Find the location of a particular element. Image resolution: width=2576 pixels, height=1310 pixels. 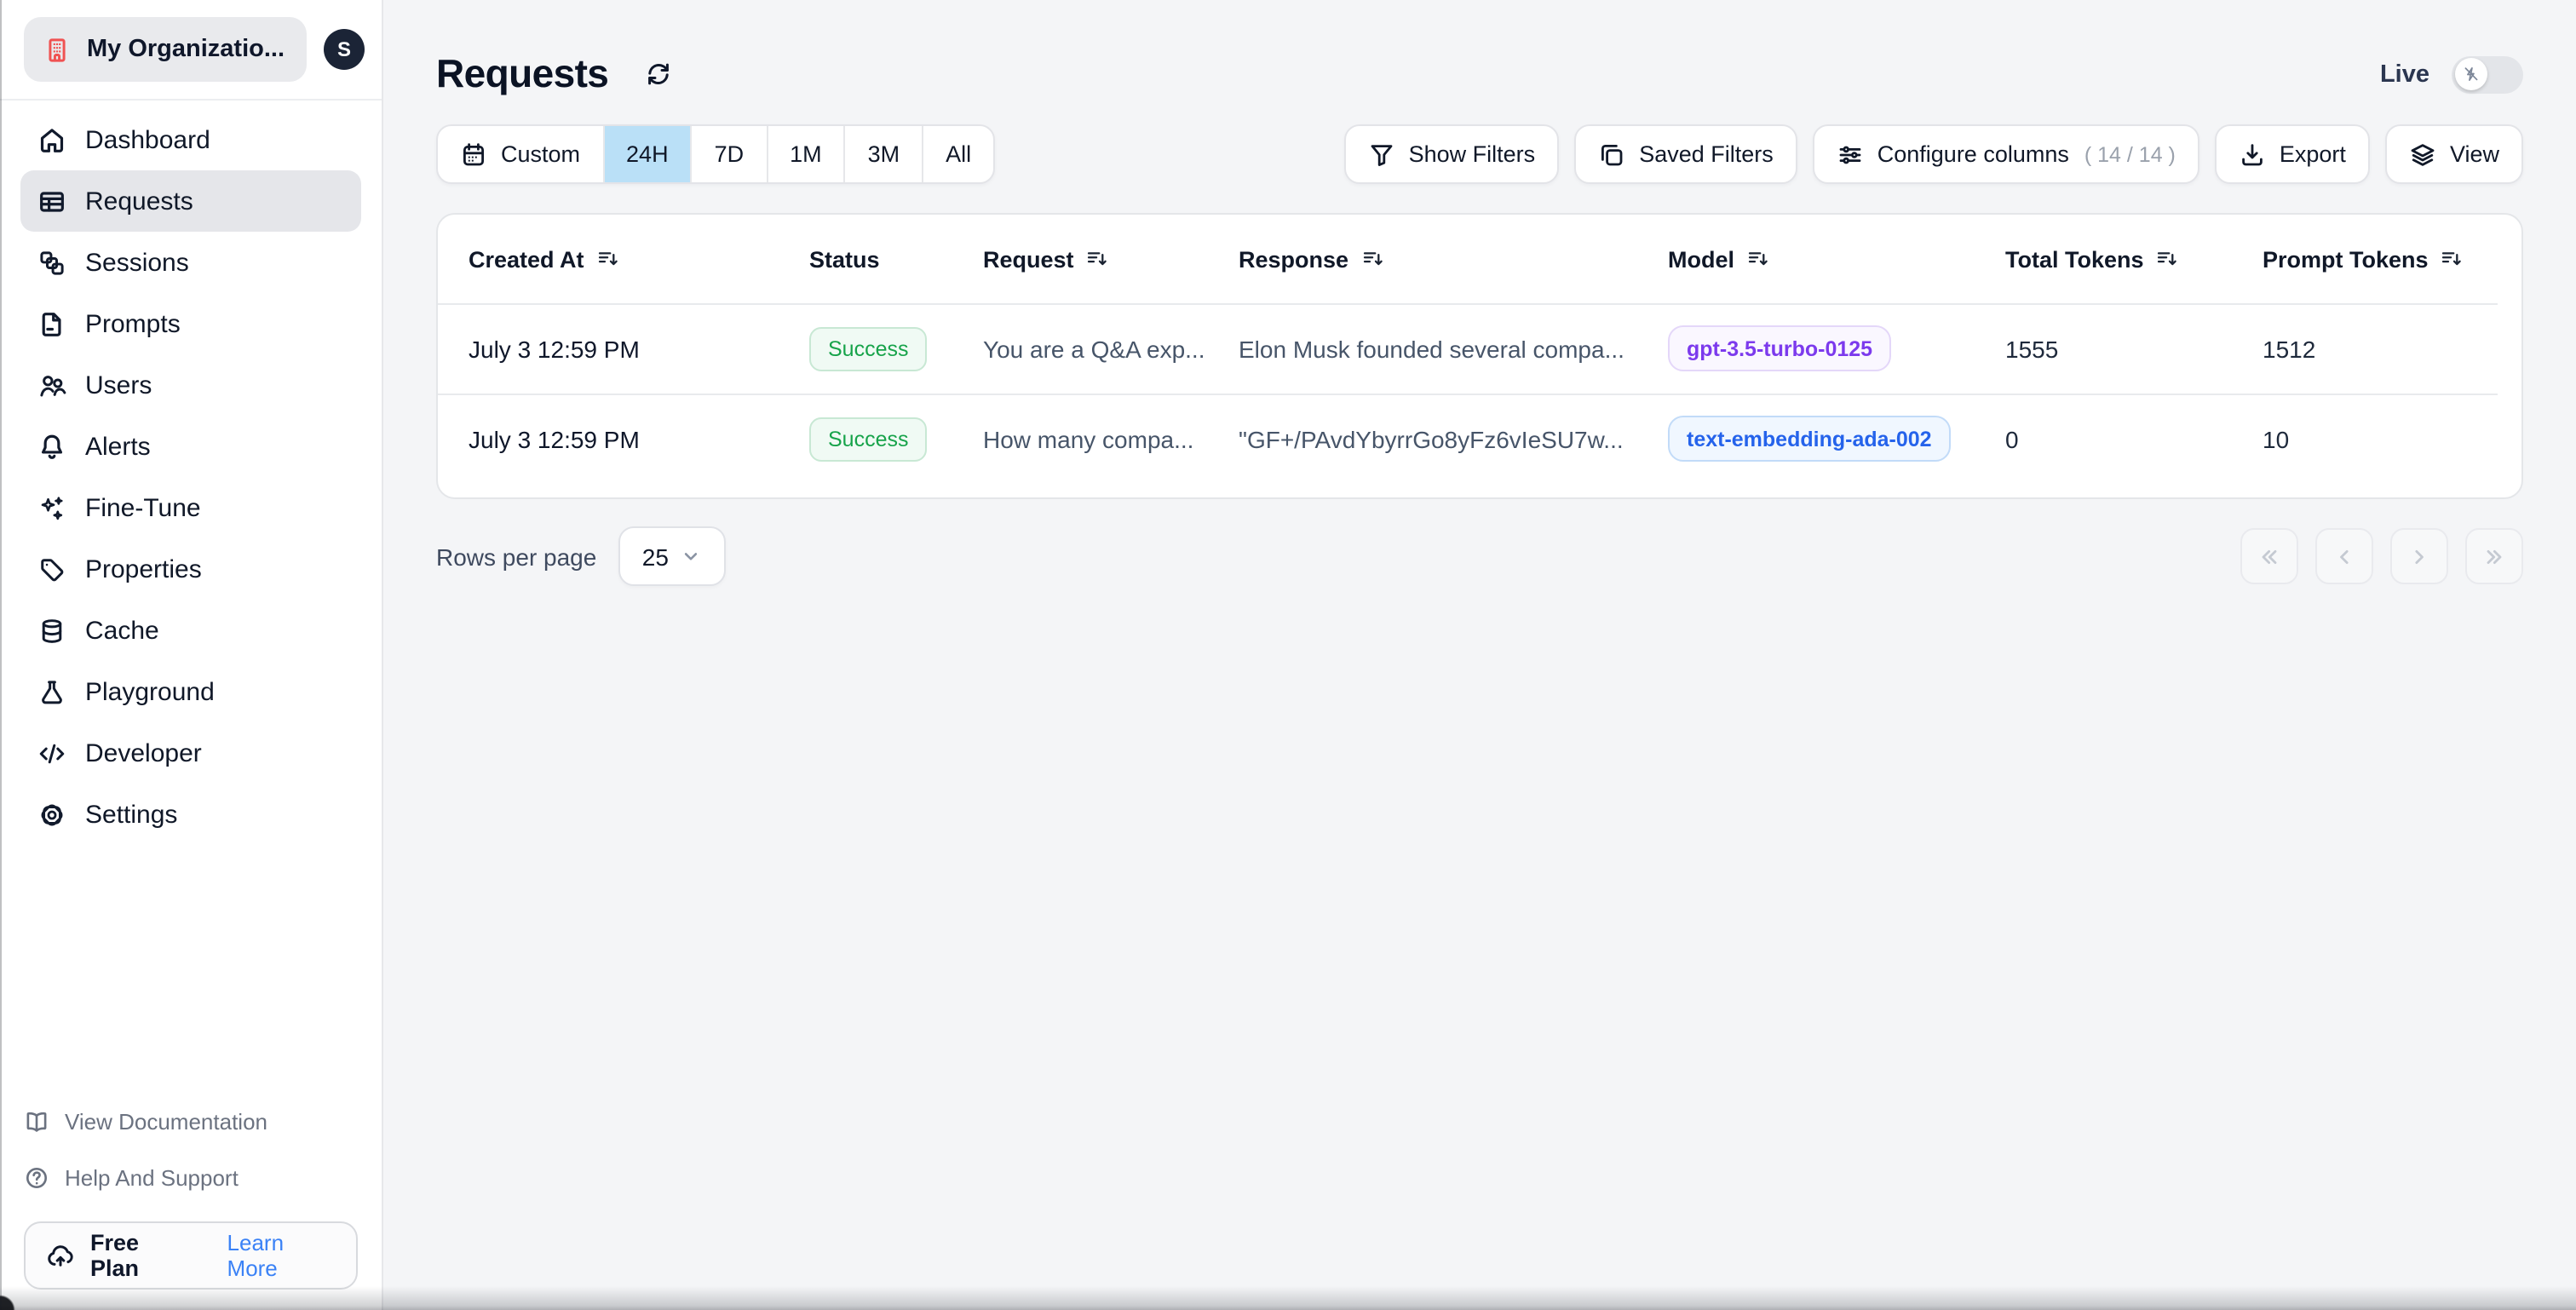

layers-icon is located at coordinates (2422, 154).